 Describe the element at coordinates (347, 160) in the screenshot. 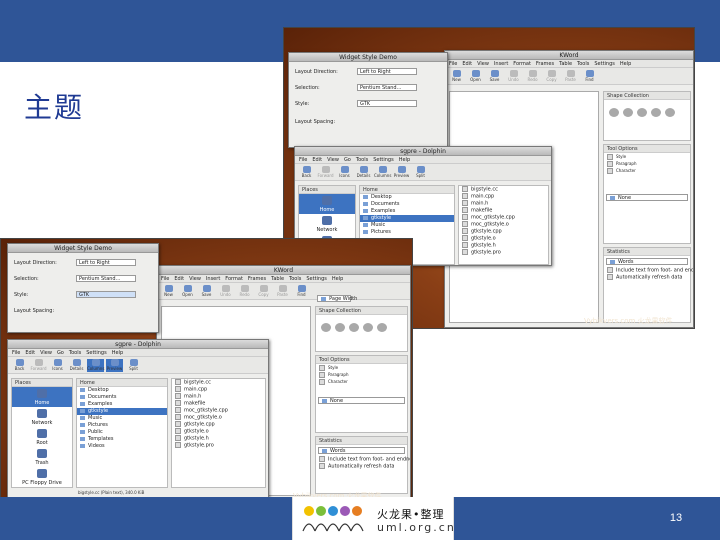

I see `menu-item: Go` at that location.